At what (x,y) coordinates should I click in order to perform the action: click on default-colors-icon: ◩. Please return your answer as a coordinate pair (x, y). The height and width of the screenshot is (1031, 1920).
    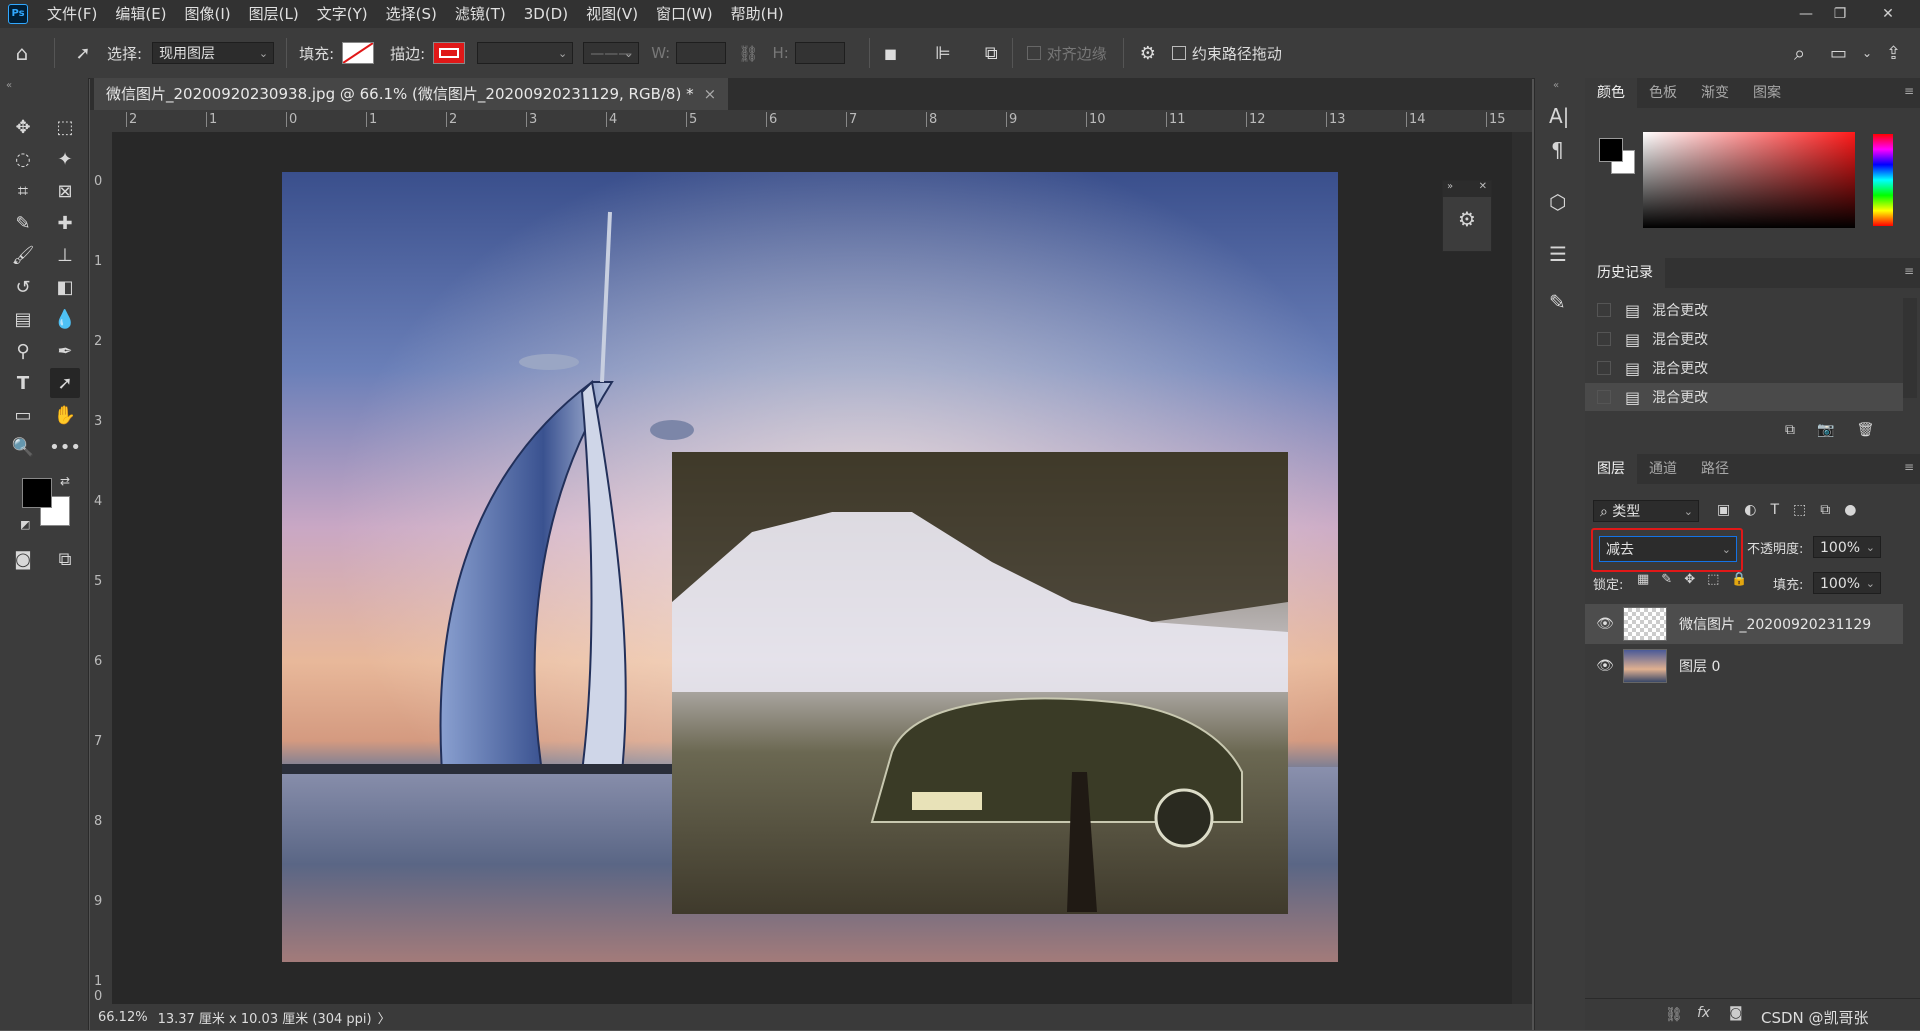
    Looking at the image, I should click on (25, 524).